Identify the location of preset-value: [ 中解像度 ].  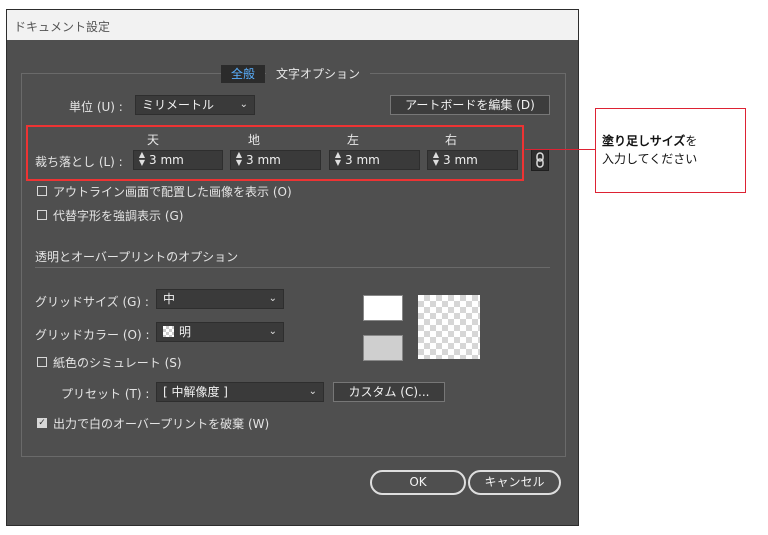
(195, 392).